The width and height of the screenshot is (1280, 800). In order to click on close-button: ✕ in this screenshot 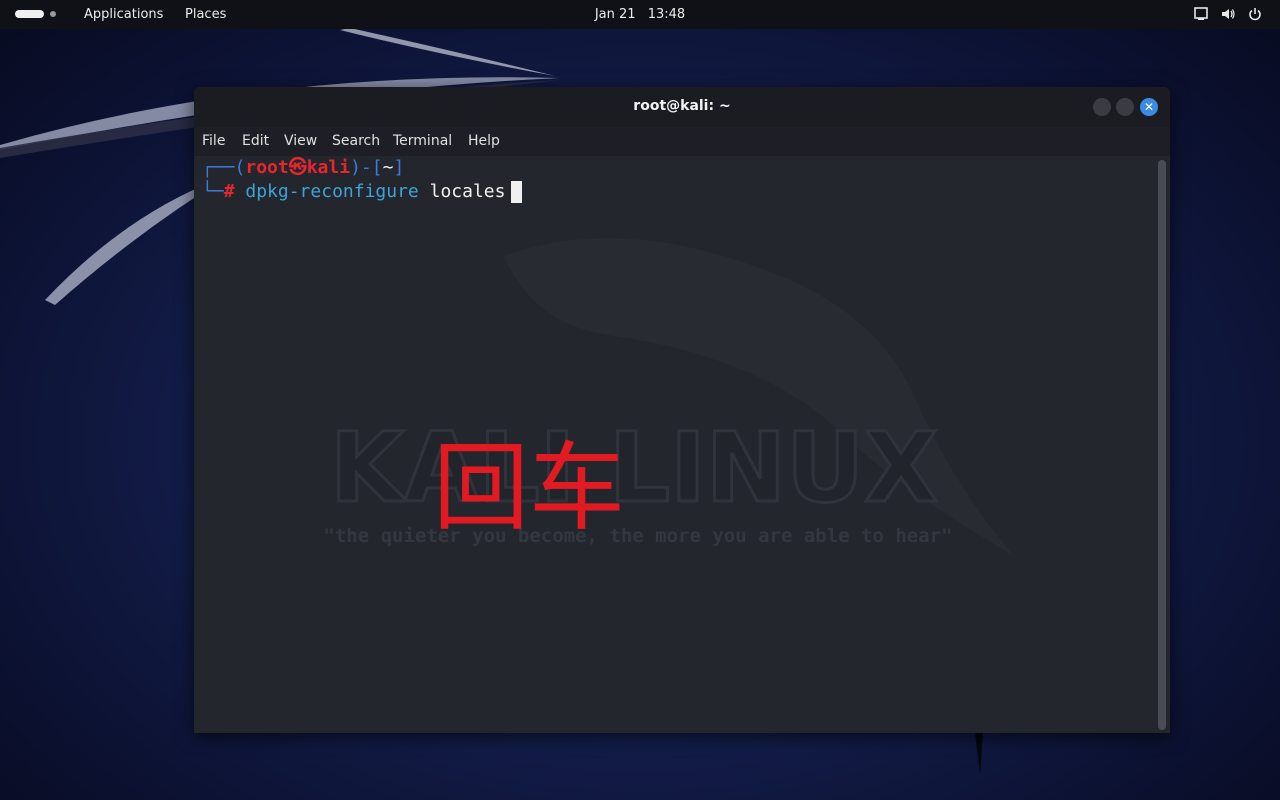, I will do `click(1149, 107)`.